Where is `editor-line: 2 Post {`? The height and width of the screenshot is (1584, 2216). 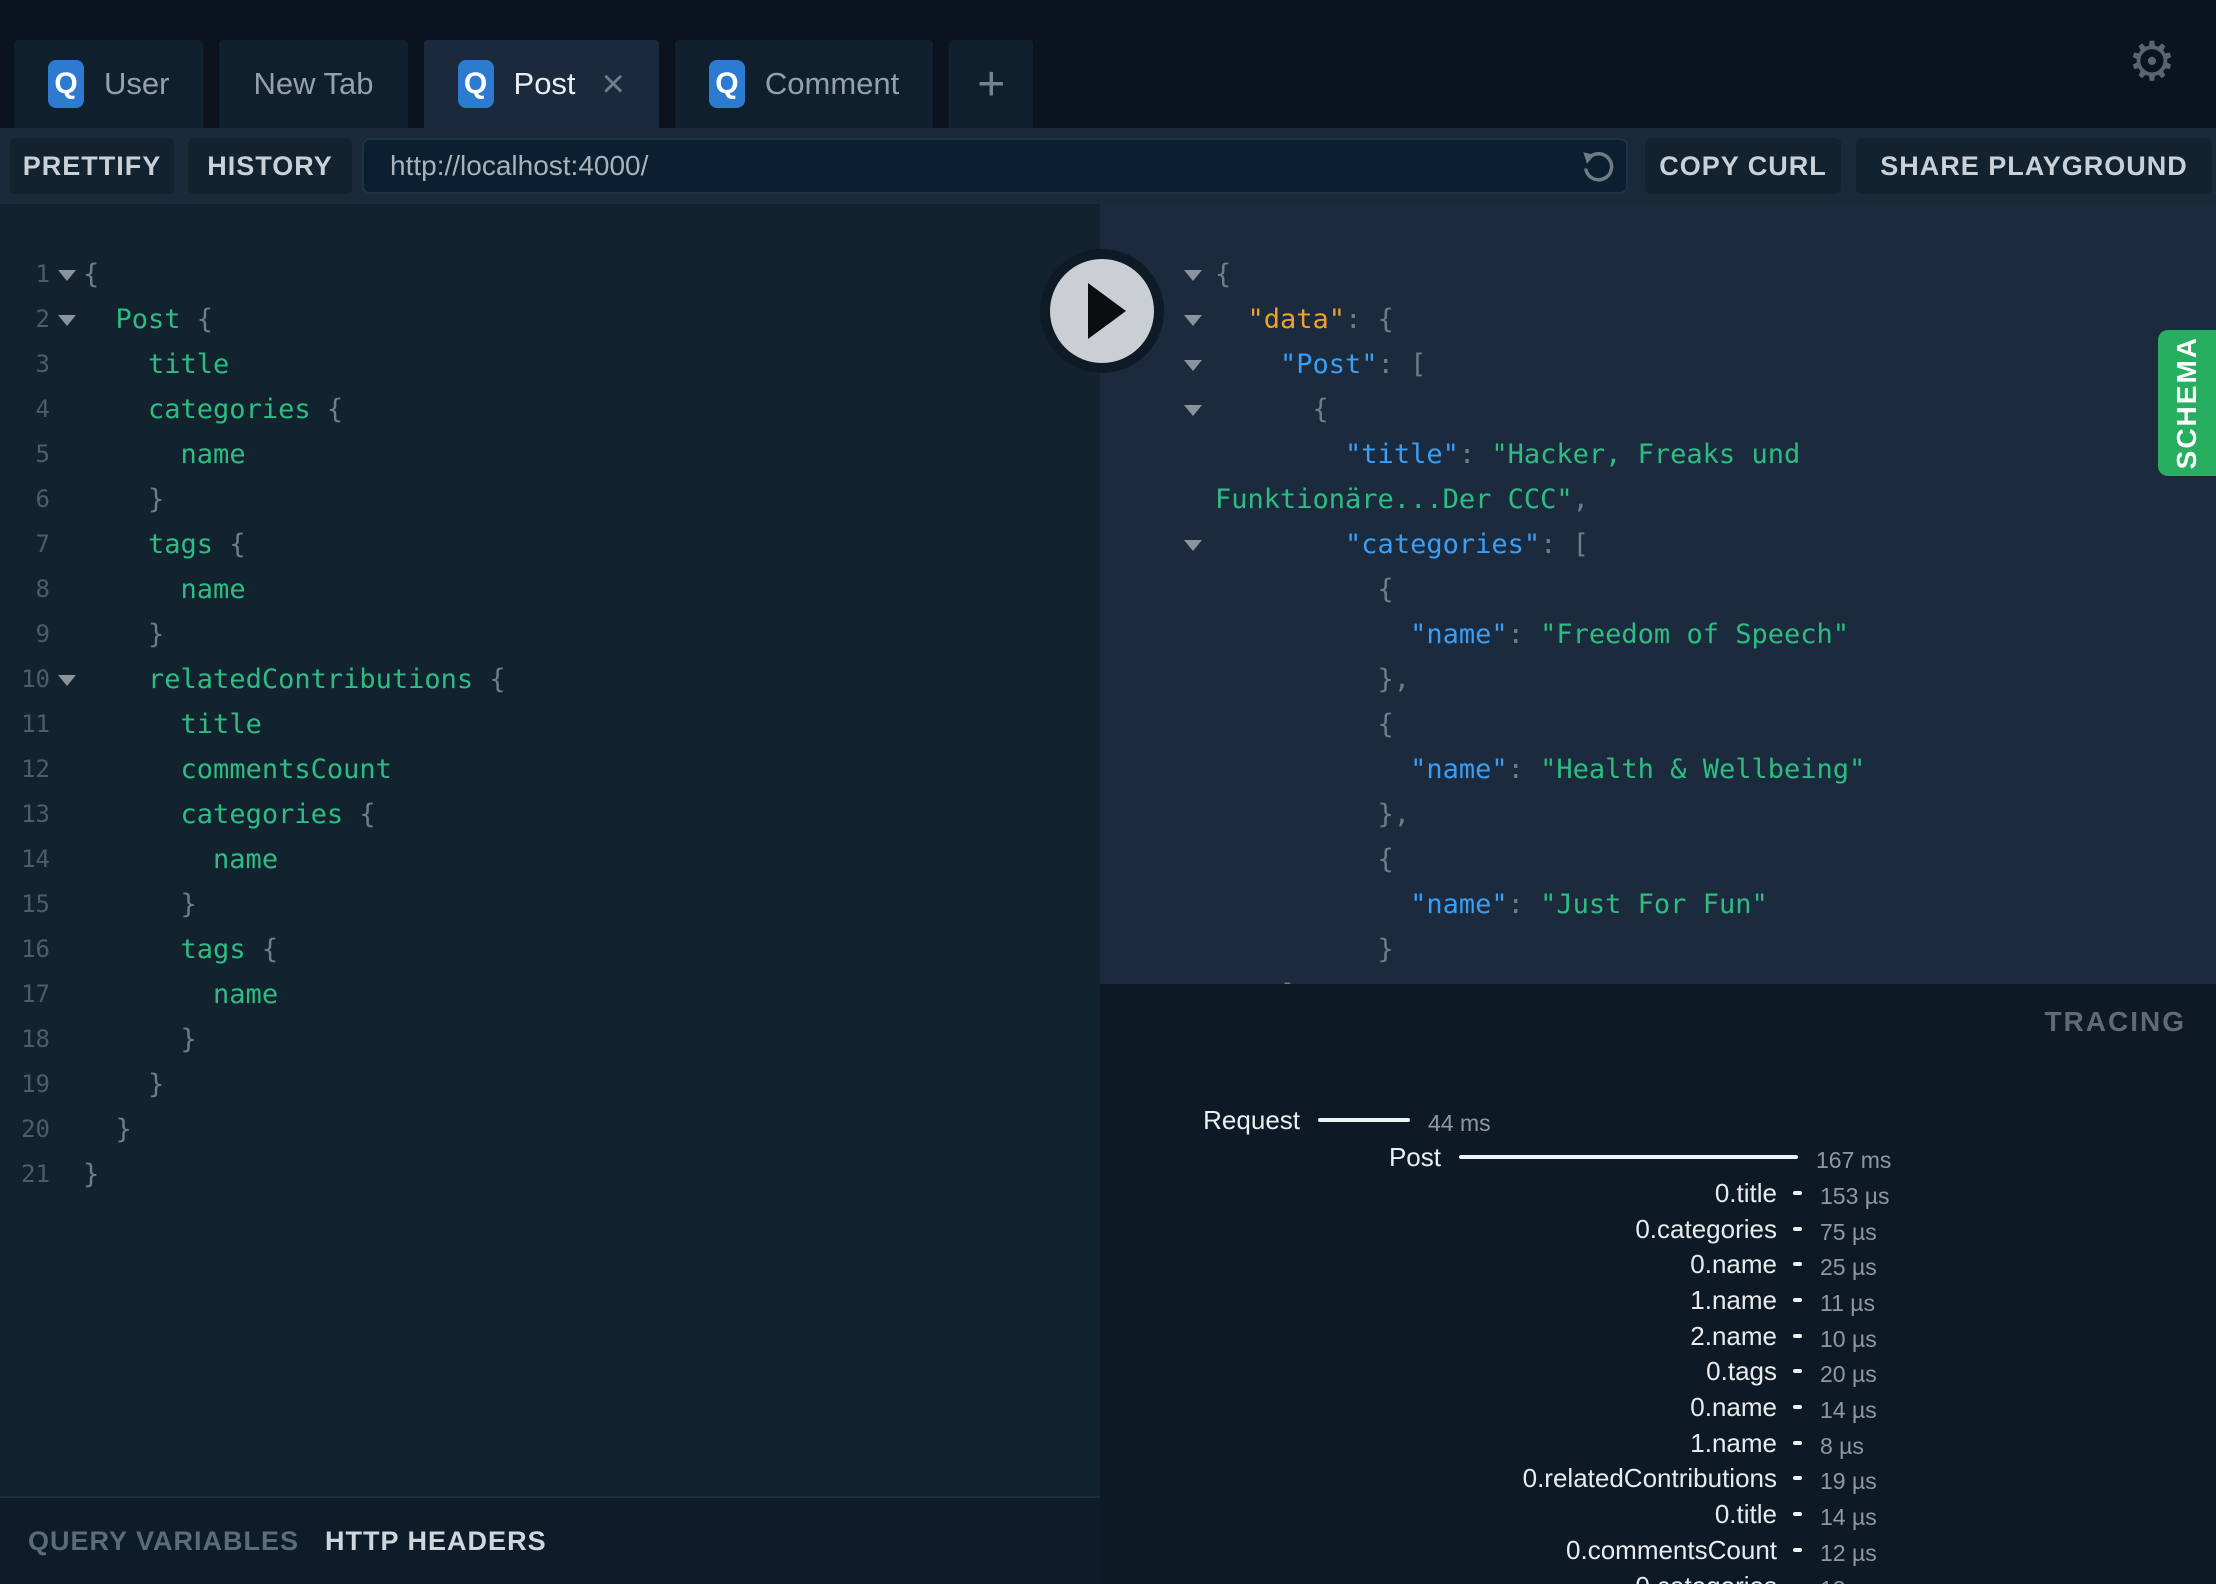 editor-line: 2 Post { is located at coordinates (550, 319).